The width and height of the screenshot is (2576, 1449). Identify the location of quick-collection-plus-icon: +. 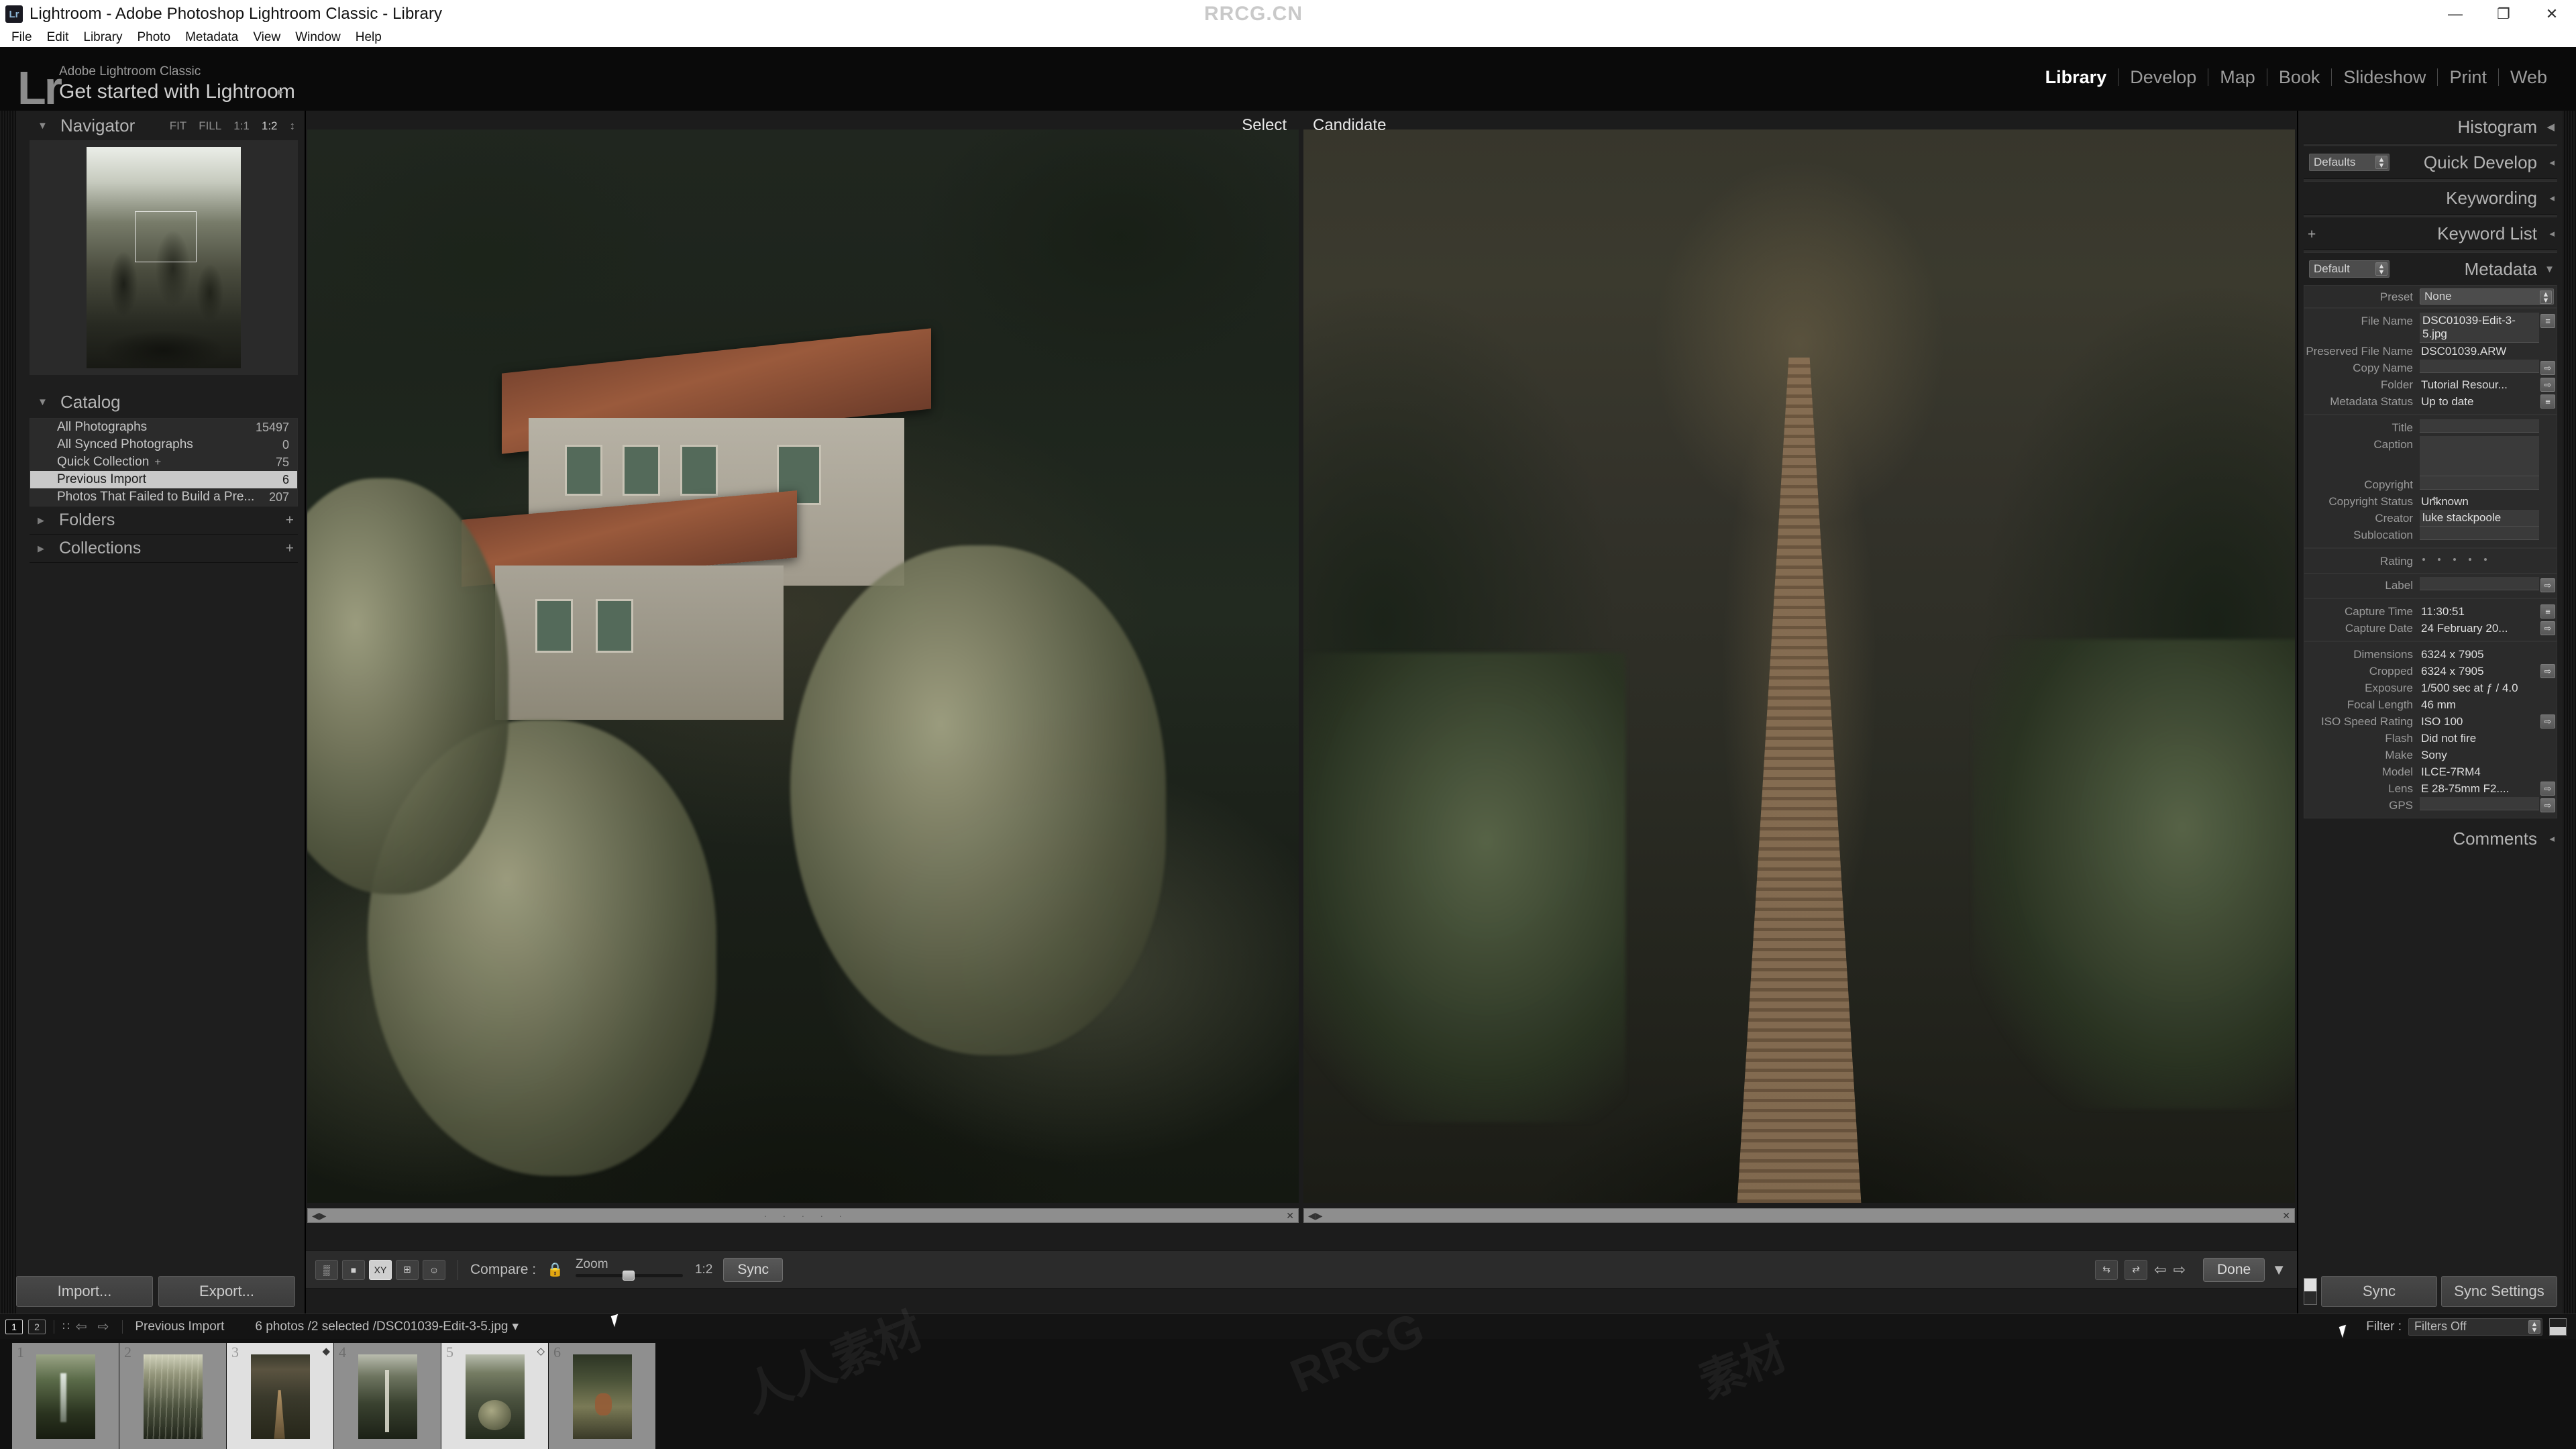
(157, 461).